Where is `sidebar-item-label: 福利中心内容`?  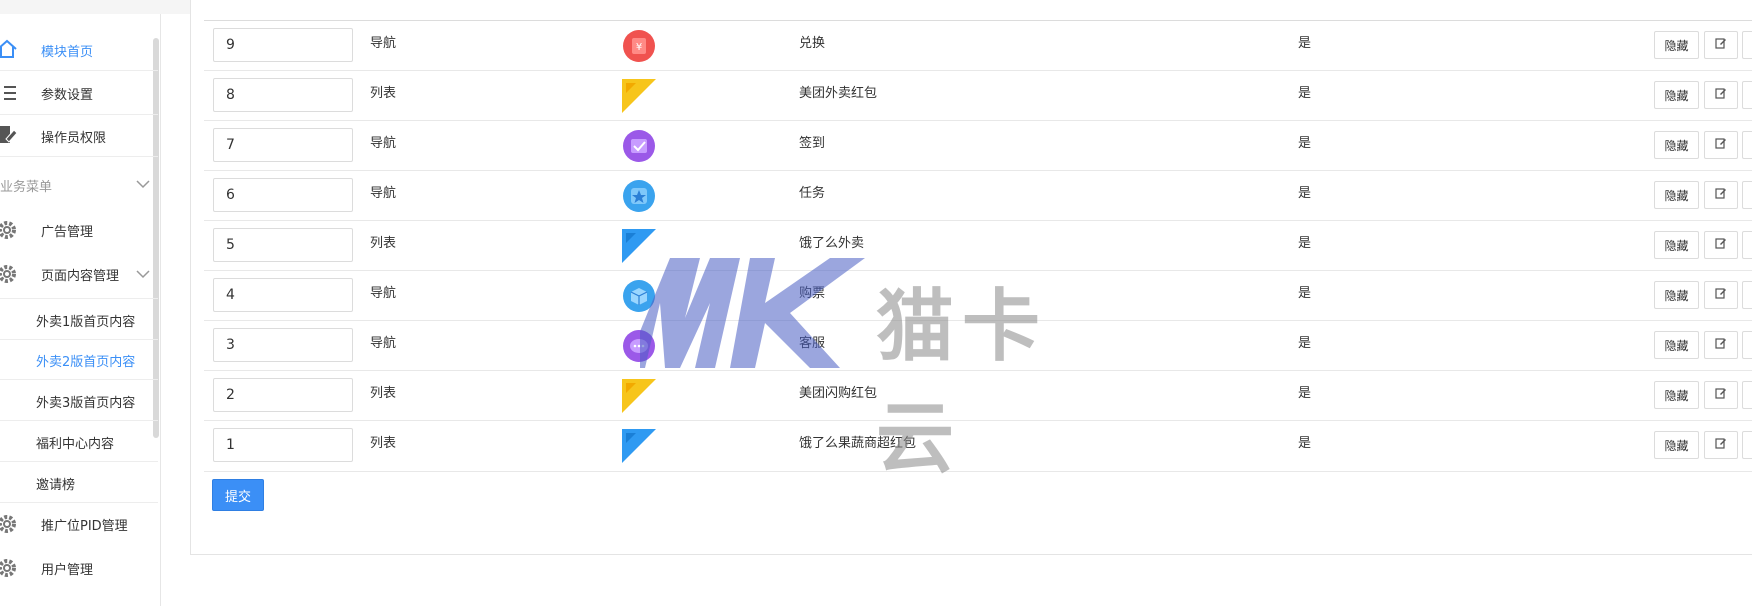 sidebar-item-label: 福利中心内容 is located at coordinates (75, 444).